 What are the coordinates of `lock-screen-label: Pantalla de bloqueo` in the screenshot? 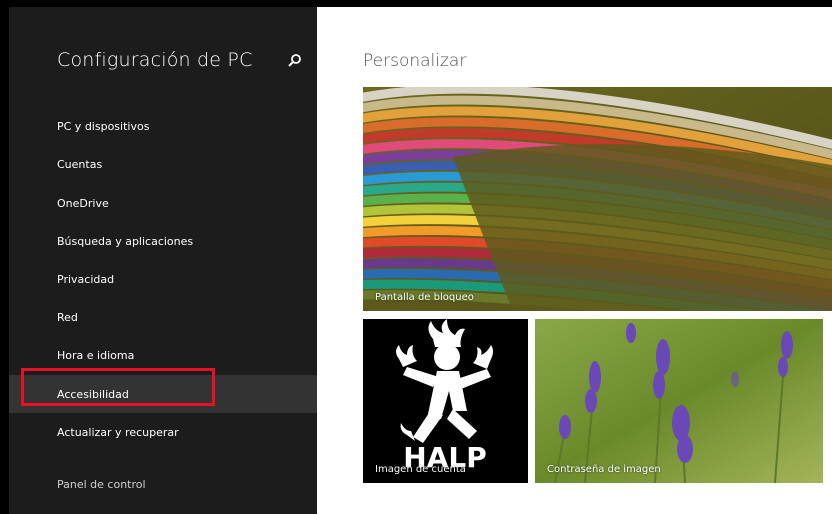 It's located at (424, 297).